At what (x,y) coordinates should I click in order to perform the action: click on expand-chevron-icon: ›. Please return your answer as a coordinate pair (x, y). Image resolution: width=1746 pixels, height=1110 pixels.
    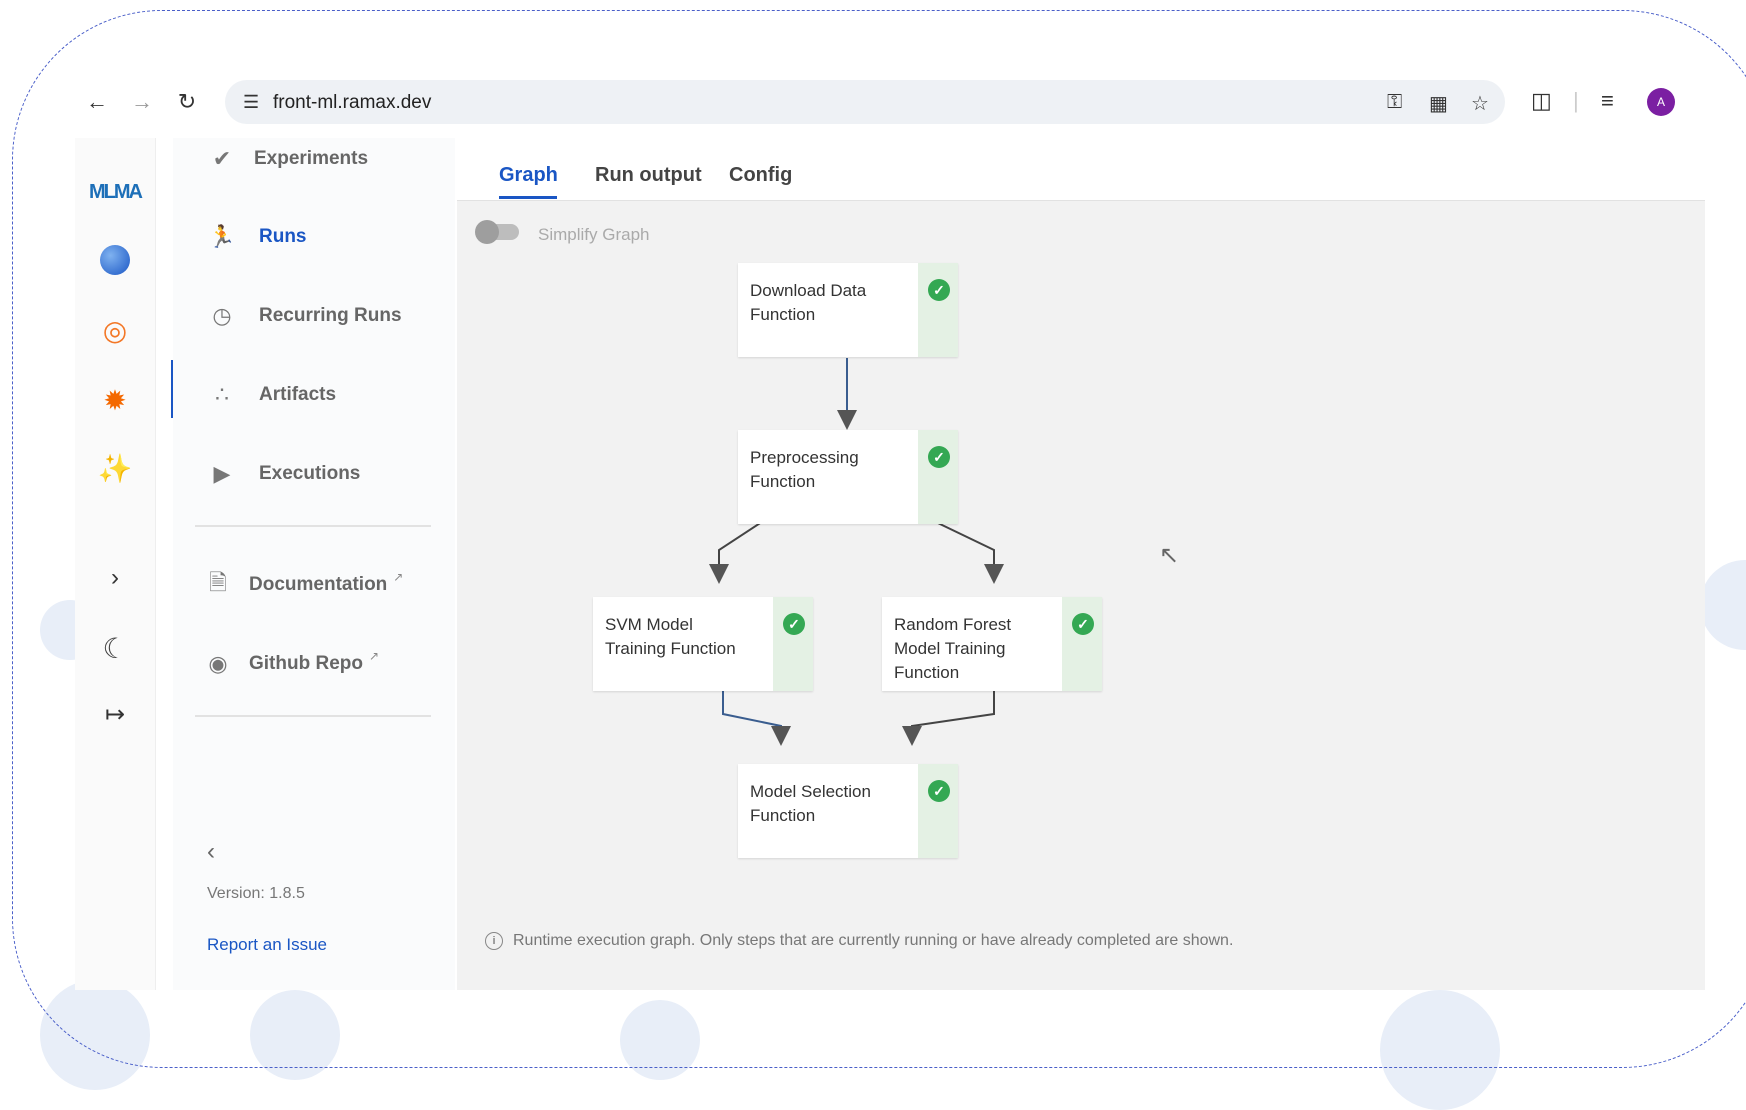
    Looking at the image, I should click on (115, 578).